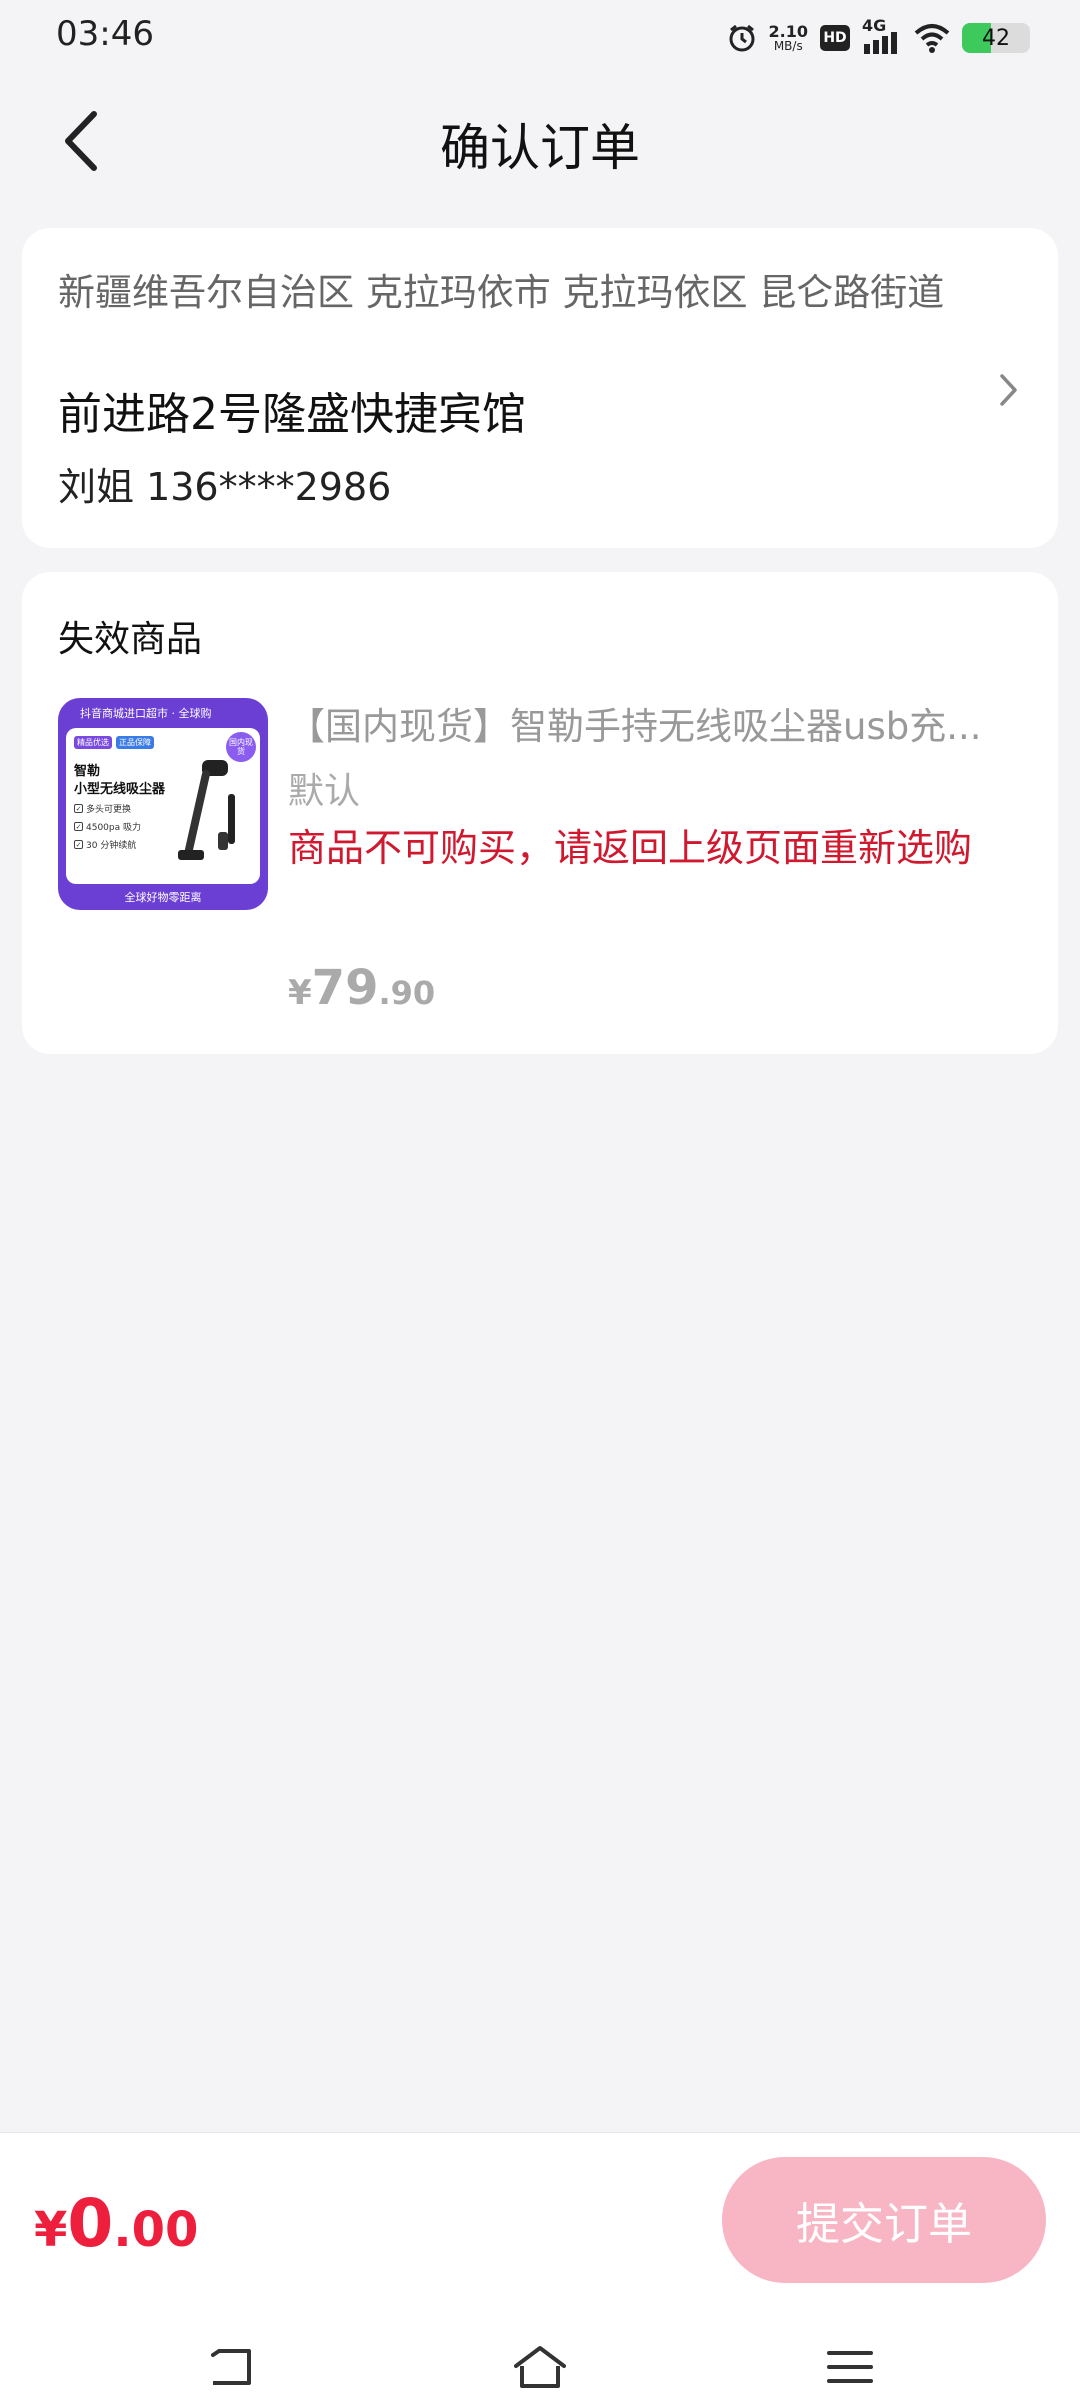  What do you see at coordinates (1009, 390) in the screenshot?
I see `chevron-right-icon` at bounding box center [1009, 390].